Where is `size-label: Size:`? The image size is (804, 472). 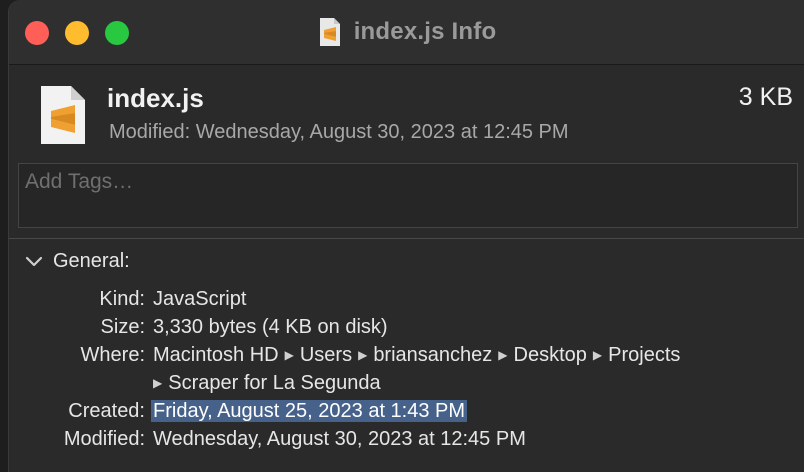 size-label: Size: is located at coordinates (122, 327).